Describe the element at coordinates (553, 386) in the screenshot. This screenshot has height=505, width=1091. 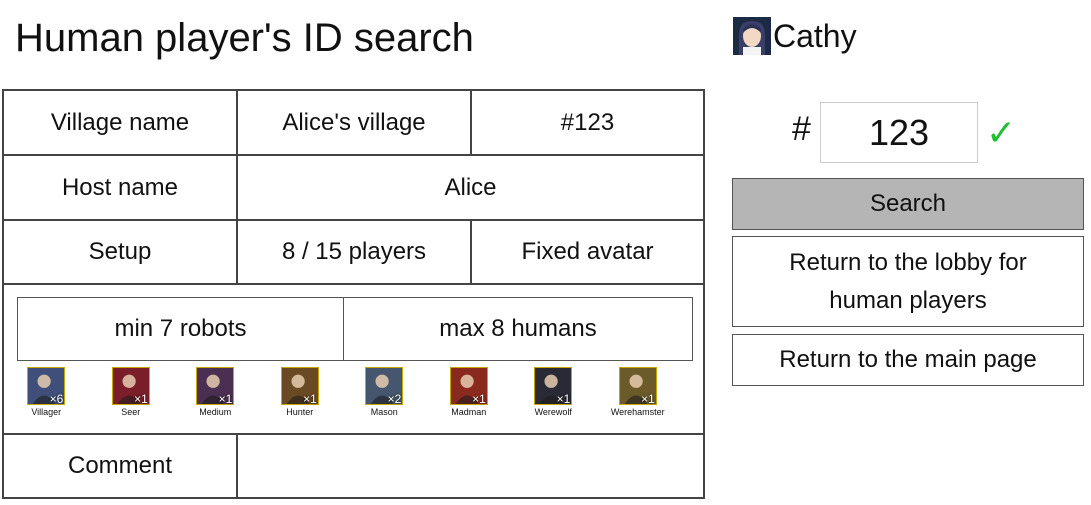
I see `werewolf-icon: ×1` at that location.